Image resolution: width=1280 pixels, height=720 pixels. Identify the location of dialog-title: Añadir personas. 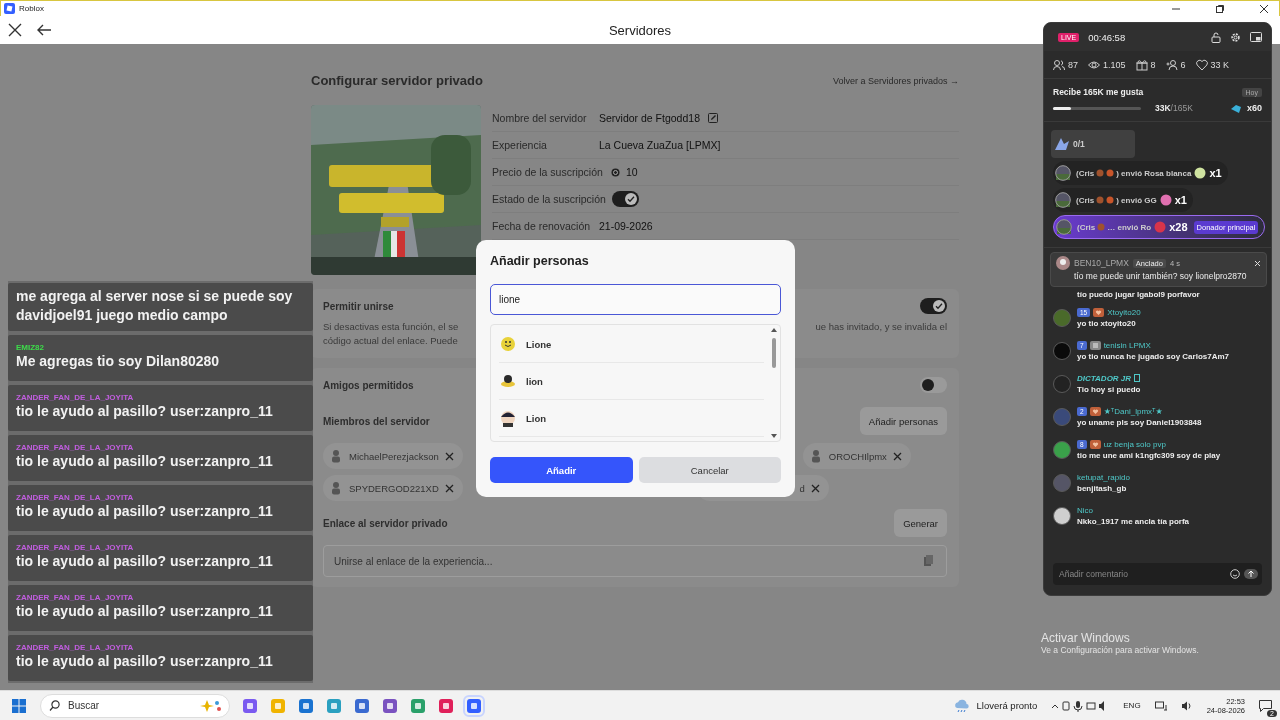
(540, 262).